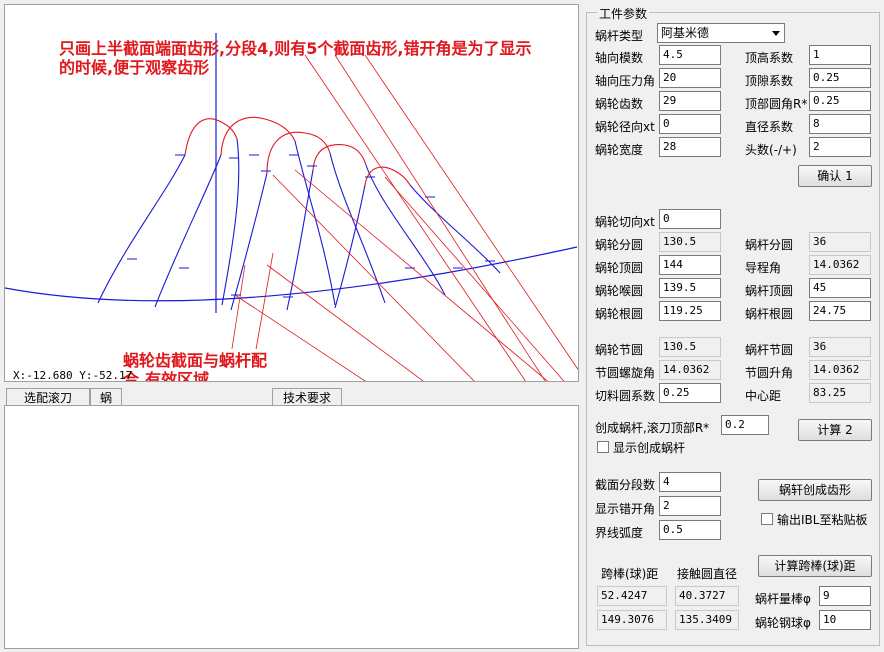 The width and height of the screenshot is (884, 652). What do you see at coordinates (769, 127) in the screenshot?
I see `diameter-coef-label: 直径系数` at bounding box center [769, 127].